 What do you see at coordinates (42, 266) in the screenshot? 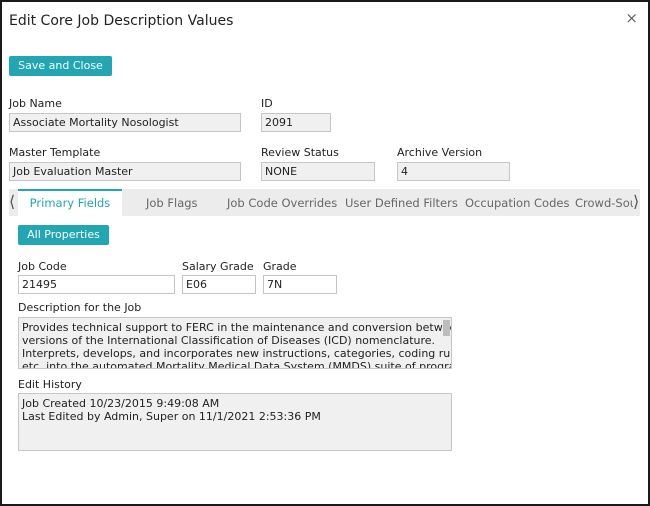
I see `job-code-label: Job Code` at bounding box center [42, 266].